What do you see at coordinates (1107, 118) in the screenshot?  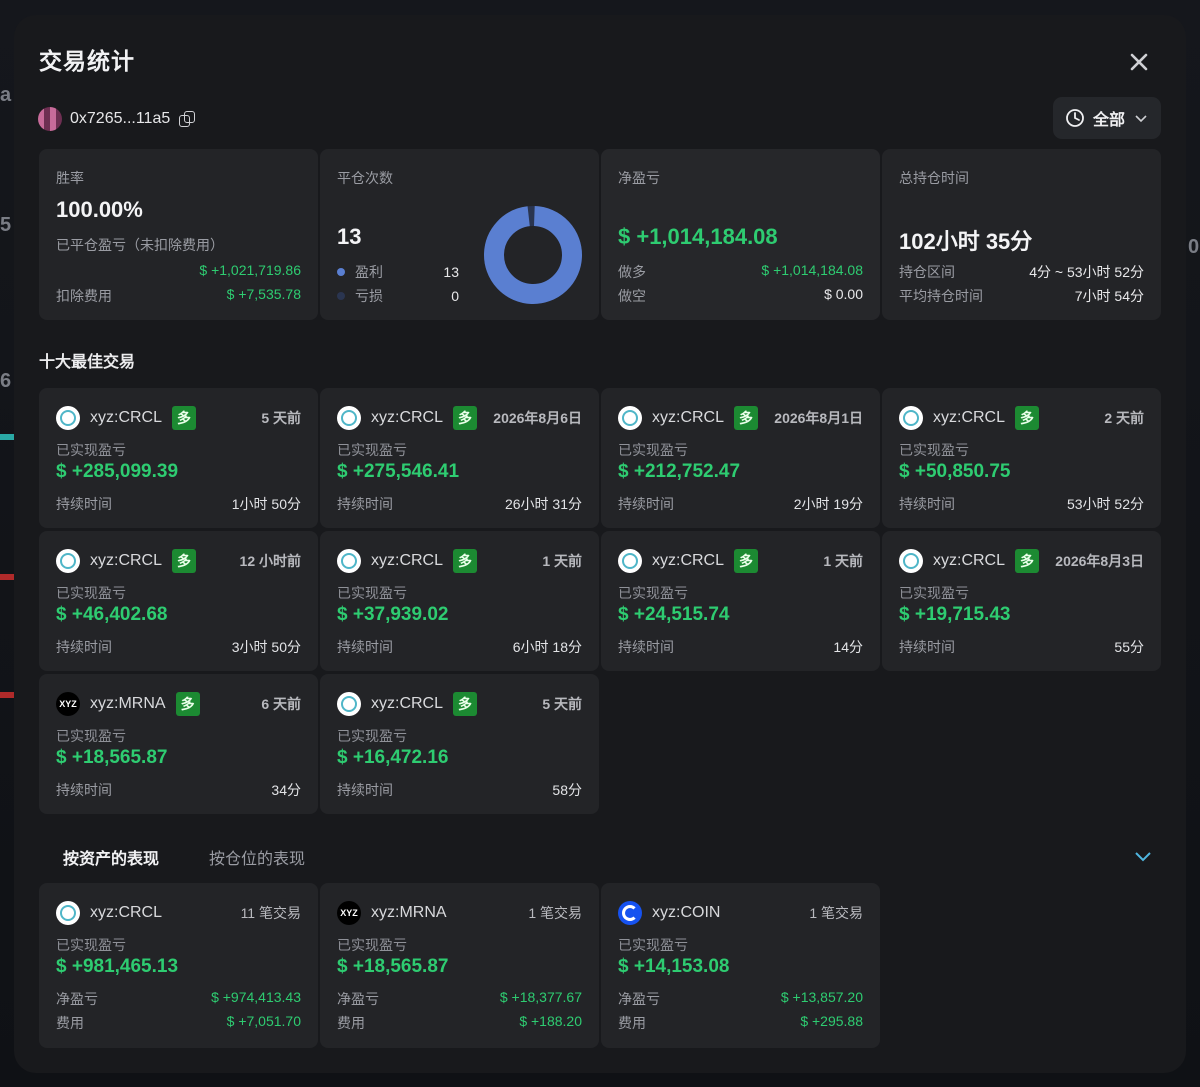 I see `time-filter-dropdown: 全部` at bounding box center [1107, 118].